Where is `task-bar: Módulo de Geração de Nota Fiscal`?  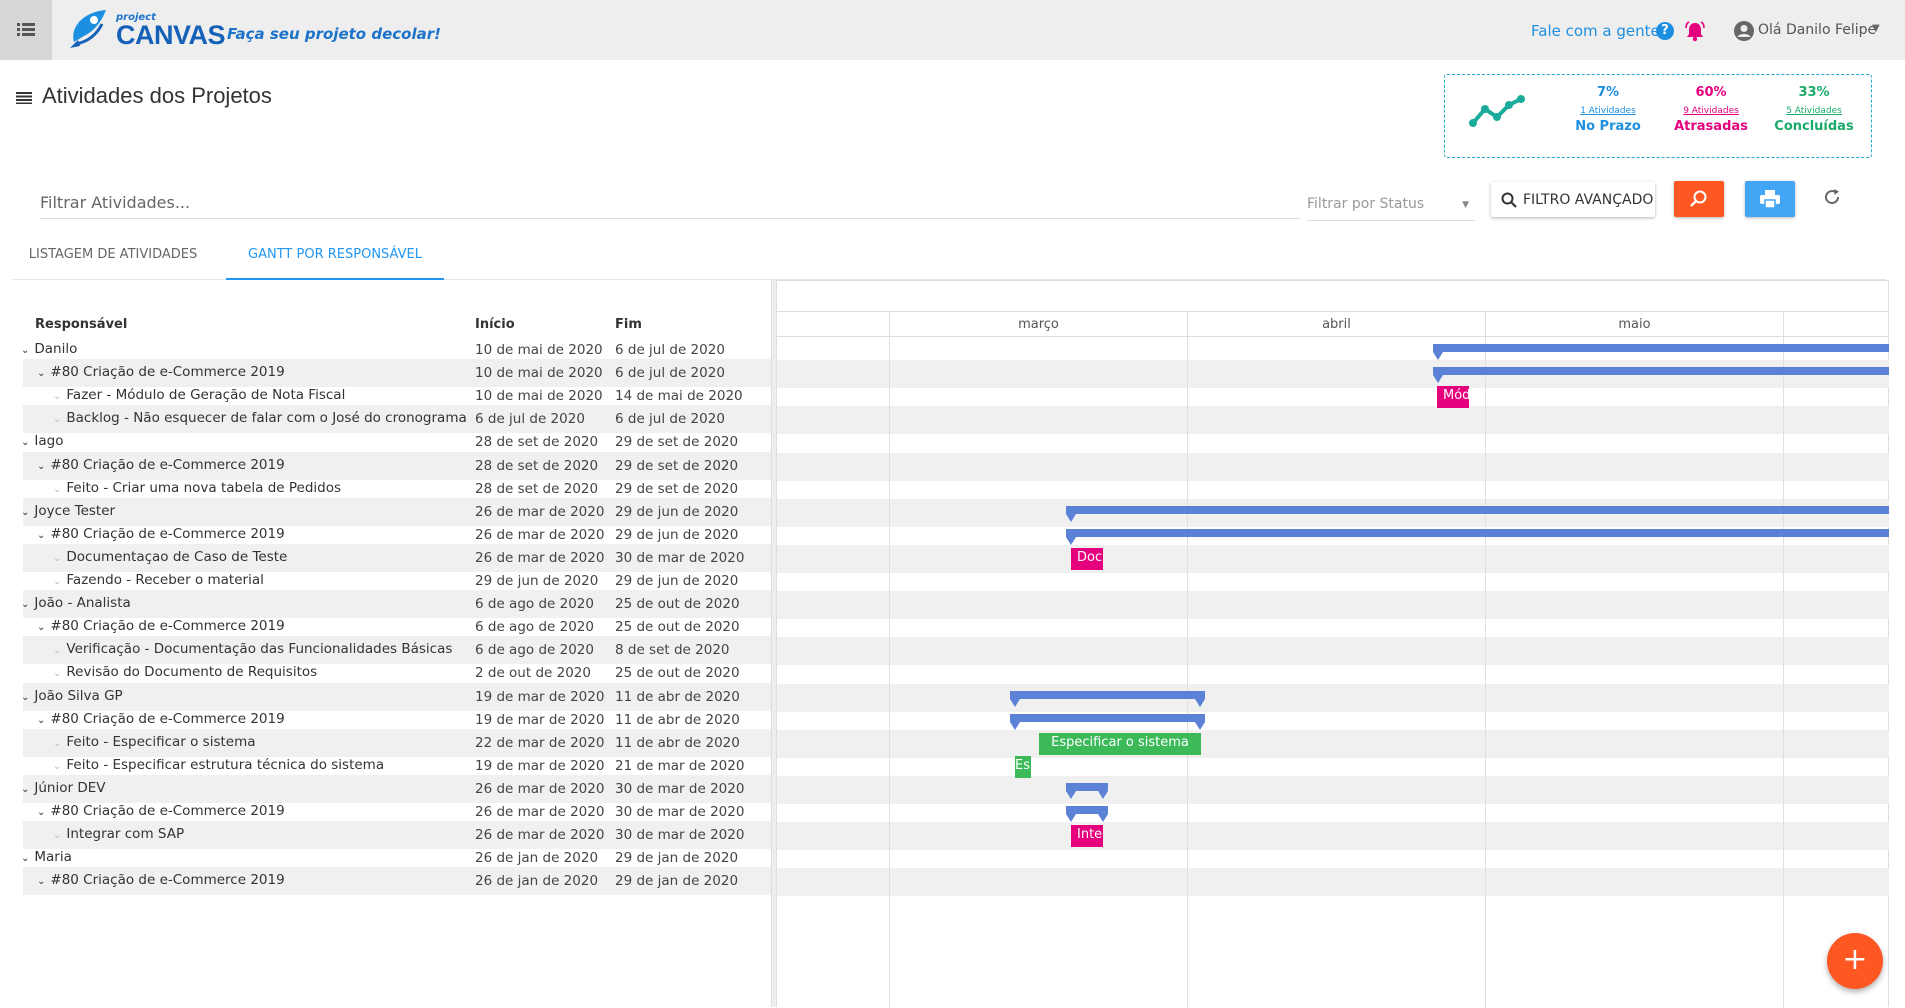
task-bar: Módulo de Geração de Nota Fiscal is located at coordinates (1453, 397).